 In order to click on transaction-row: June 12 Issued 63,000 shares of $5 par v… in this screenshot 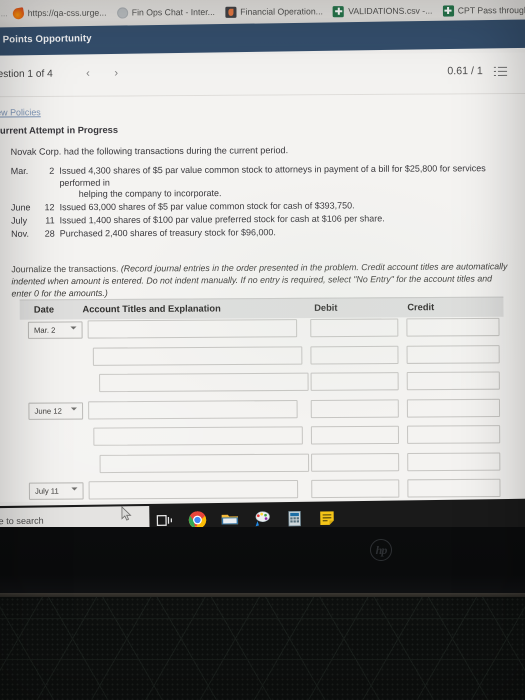, I will do `click(266, 207)`.